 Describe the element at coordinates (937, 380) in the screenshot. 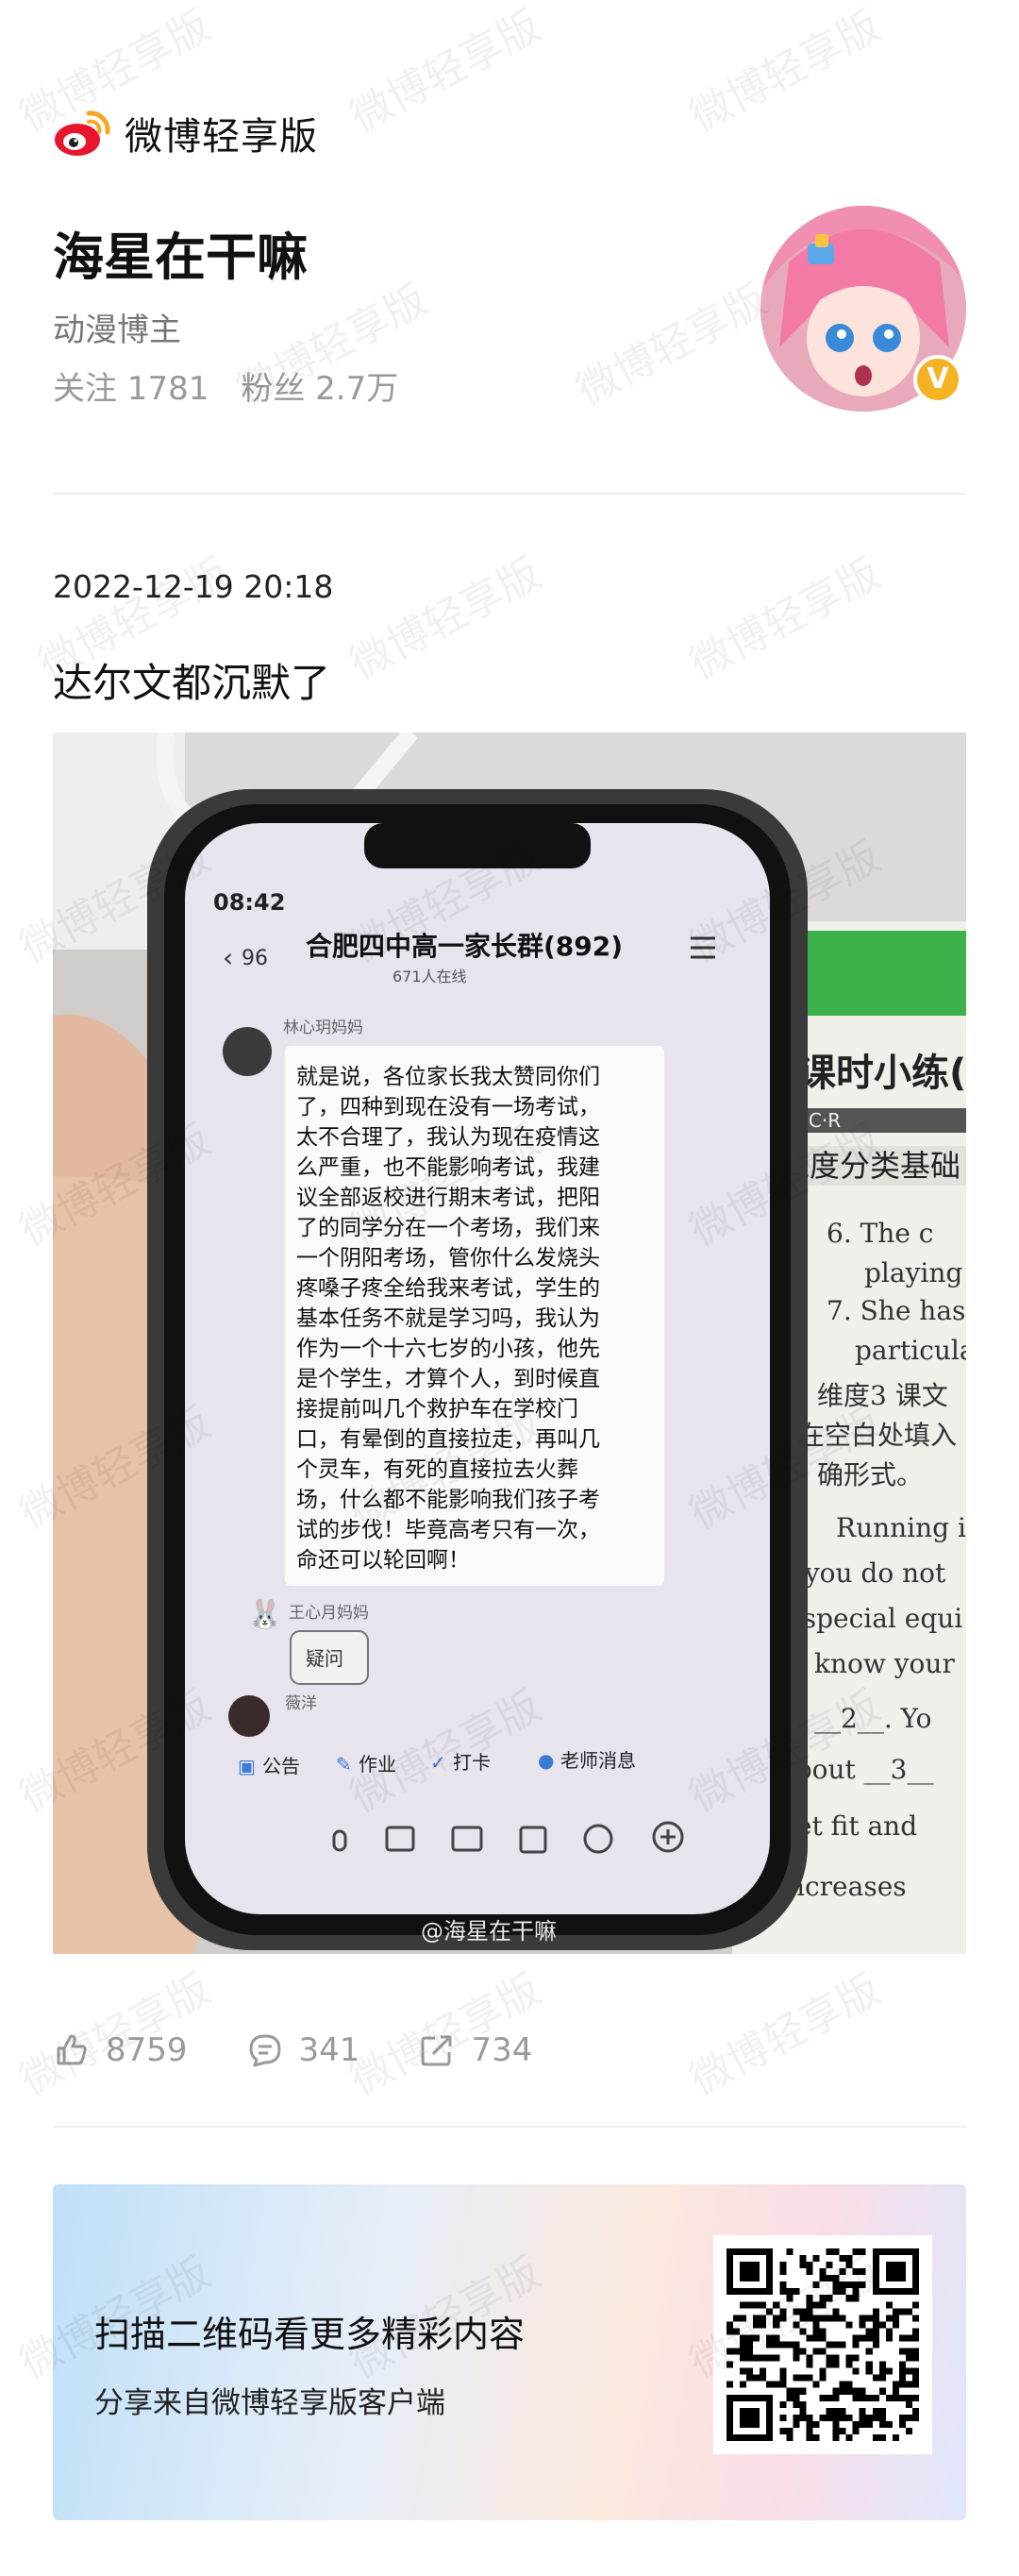

I see `verified-badge: V` at that location.